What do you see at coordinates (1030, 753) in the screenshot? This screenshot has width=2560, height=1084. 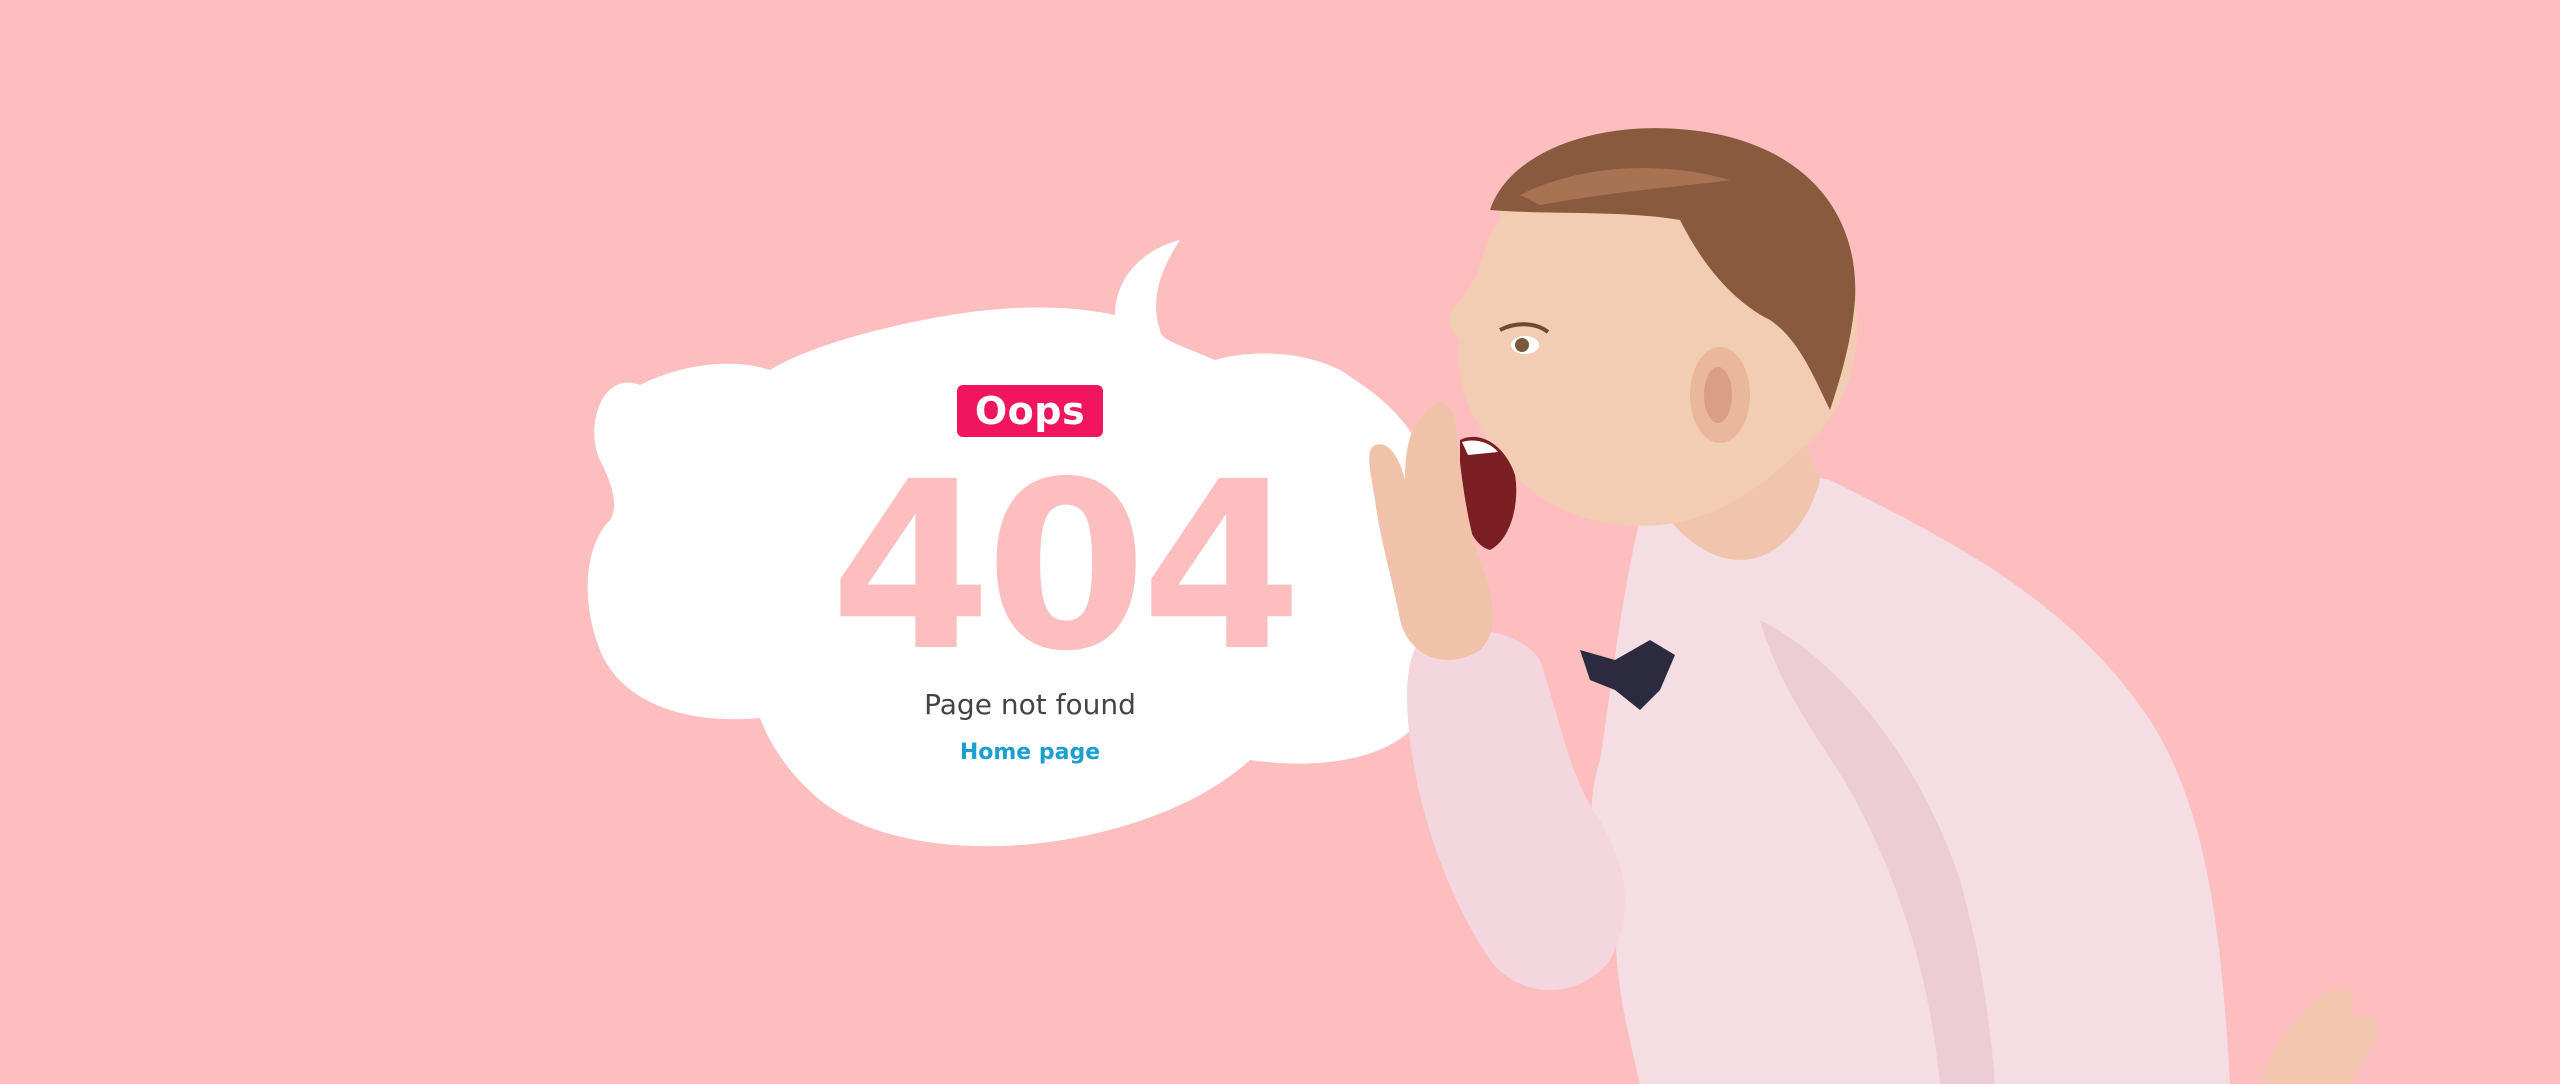 I see `home-page-link: Home page` at bounding box center [1030, 753].